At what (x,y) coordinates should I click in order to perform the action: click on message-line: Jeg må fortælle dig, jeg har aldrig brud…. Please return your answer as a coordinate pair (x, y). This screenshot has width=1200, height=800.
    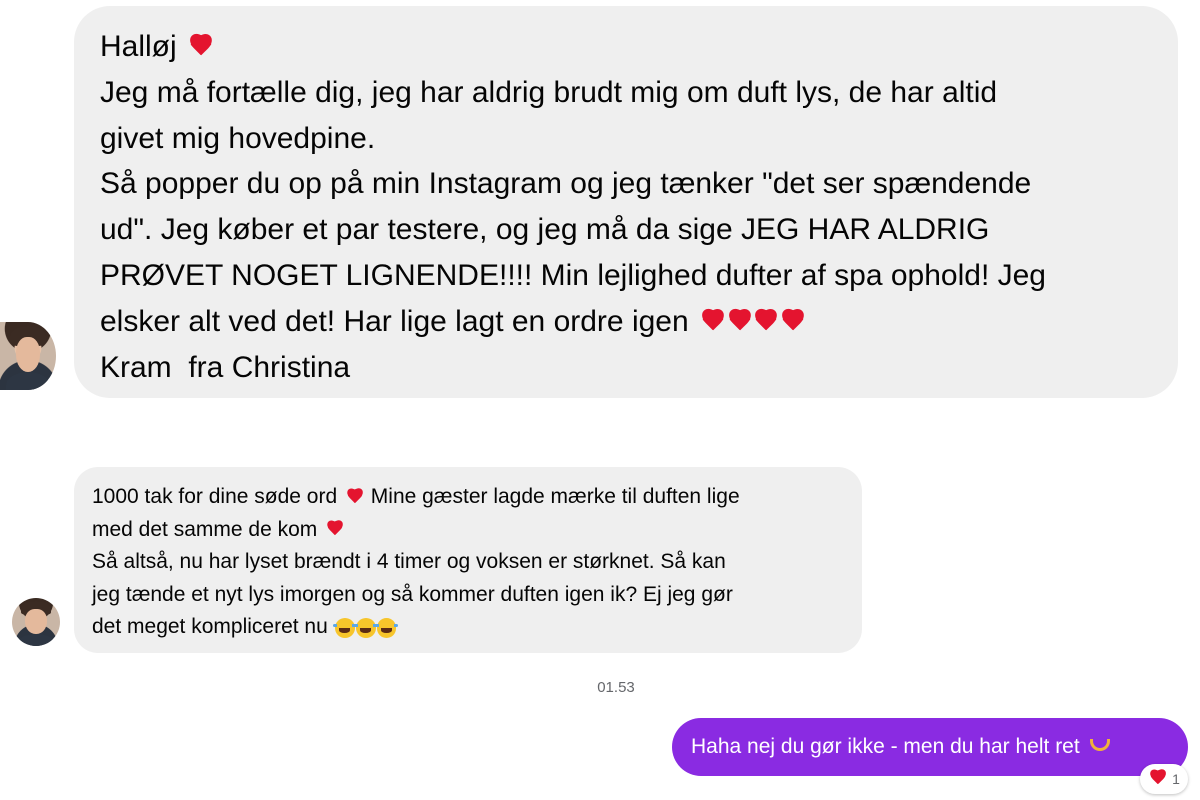
    Looking at the image, I should click on (549, 92).